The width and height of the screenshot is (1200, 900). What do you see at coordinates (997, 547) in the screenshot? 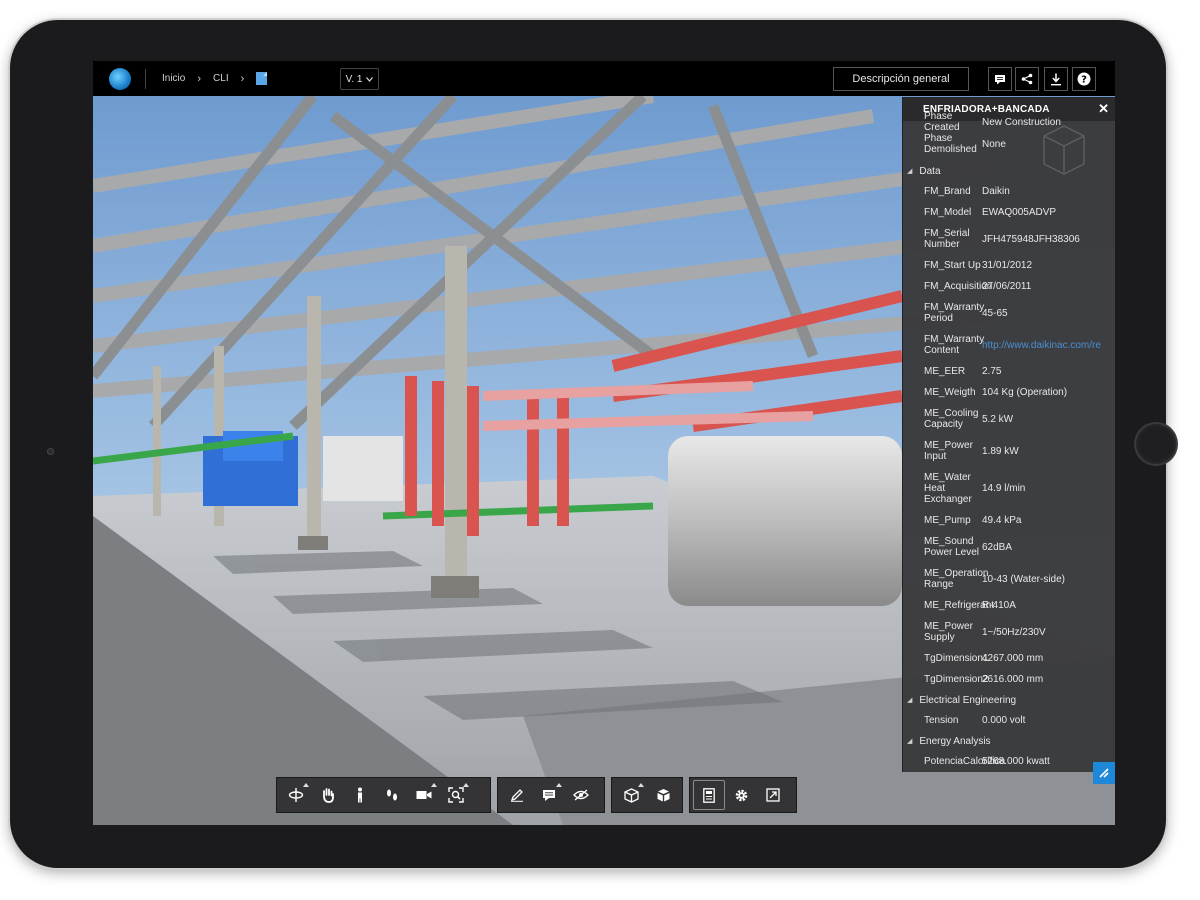
I see `property-value: 62dBA` at bounding box center [997, 547].